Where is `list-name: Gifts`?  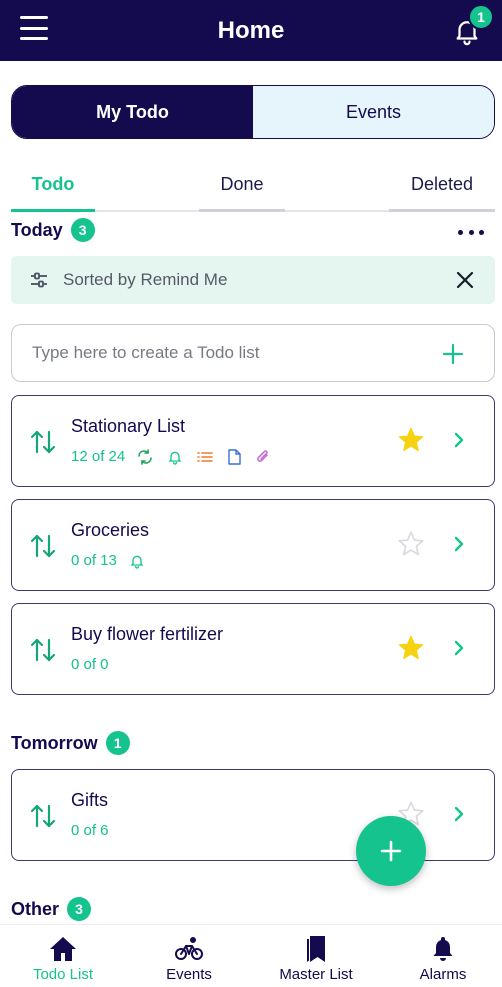
list-name: Gifts is located at coordinates (90, 800).